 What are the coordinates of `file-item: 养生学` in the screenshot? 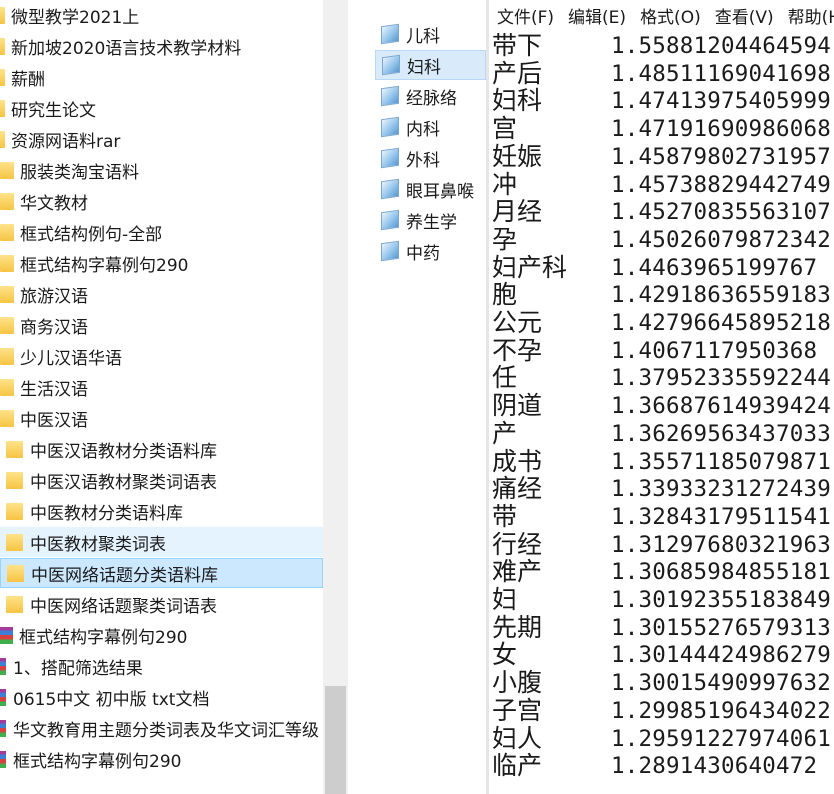 It's located at (430, 220).